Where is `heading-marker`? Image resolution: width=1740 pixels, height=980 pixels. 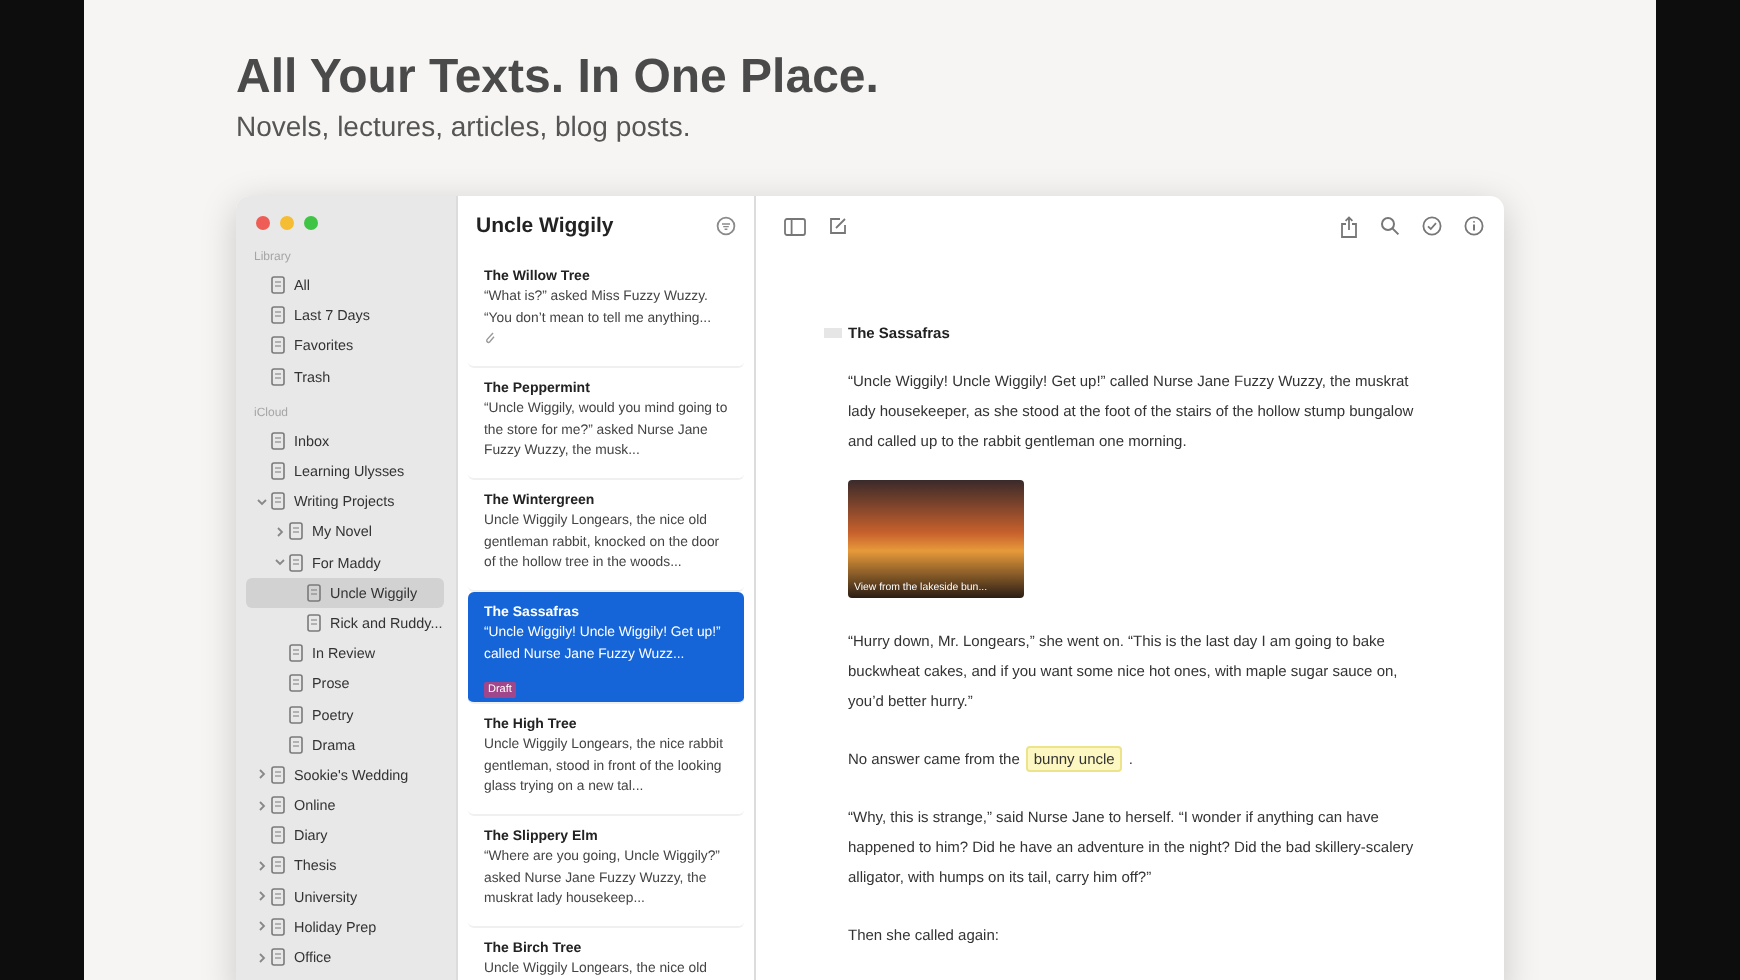
heading-marker is located at coordinates (833, 333).